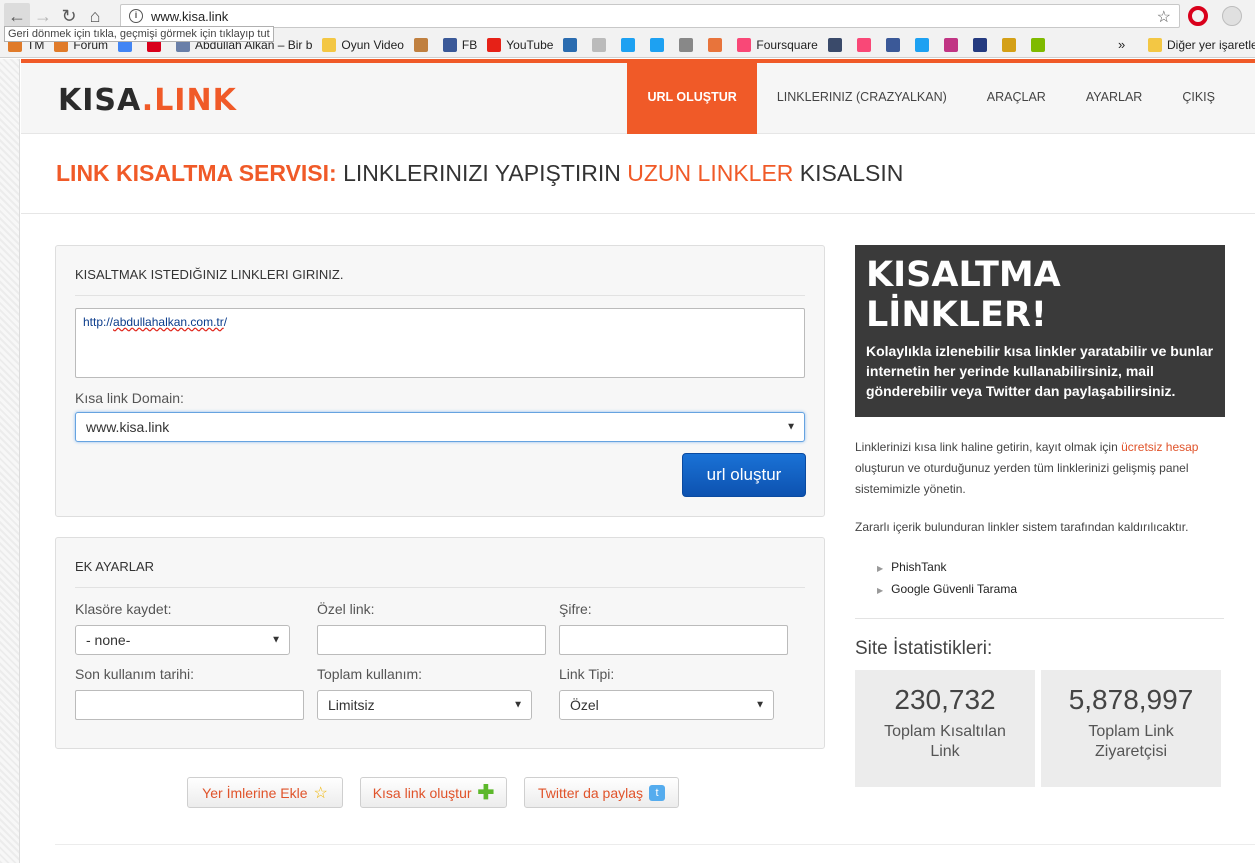  What do you see at coordinates (590, 792) in the screenshot?
I see `twitter-share-label: Twitter da paylaş` at bounding box center [590, 792].